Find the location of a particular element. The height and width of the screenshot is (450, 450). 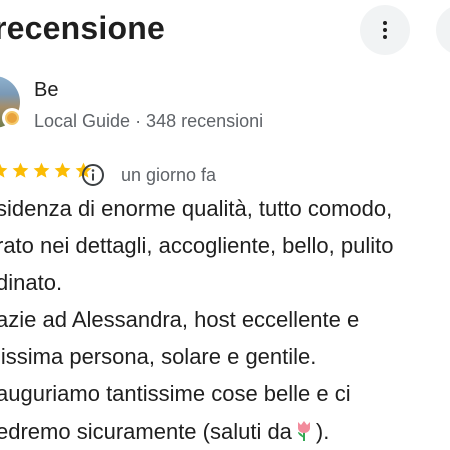

more-vert-icon is located at coordinates (385, 30).